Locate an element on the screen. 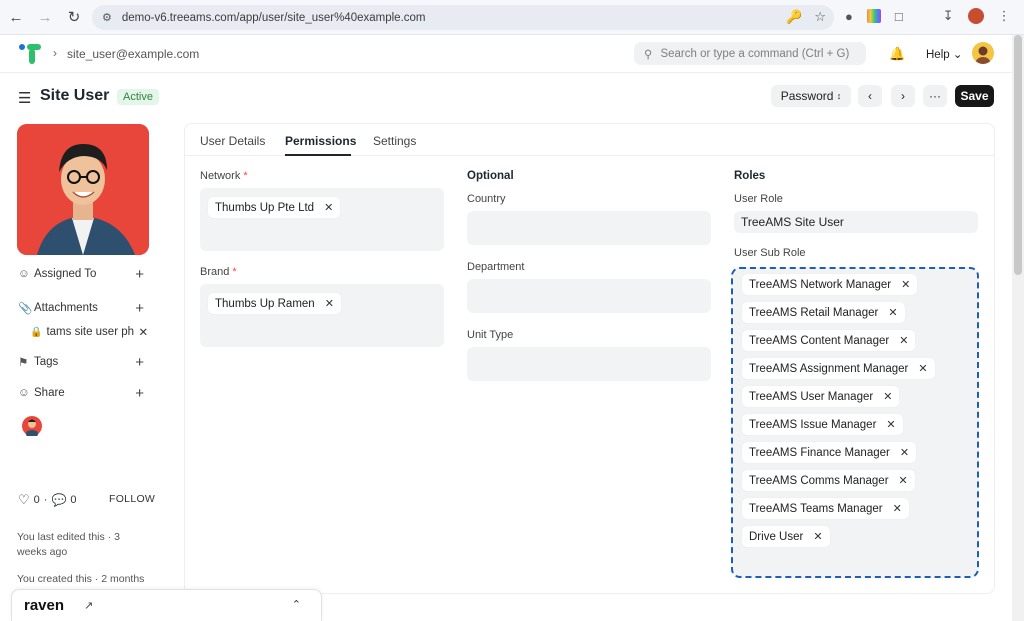  extension-icon: ● is located at coordinates (849, 16).